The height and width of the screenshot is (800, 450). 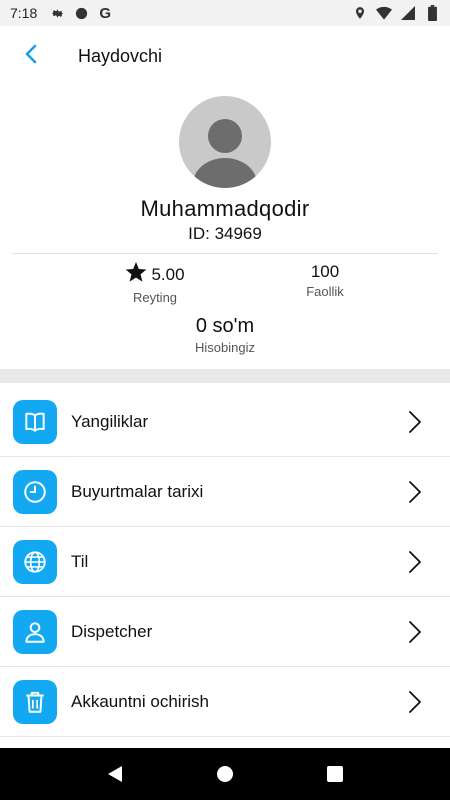 What do you see at coordinates (35, 701) in the screenshot?
I see `trash-icon` at bounding box center [35, 701].